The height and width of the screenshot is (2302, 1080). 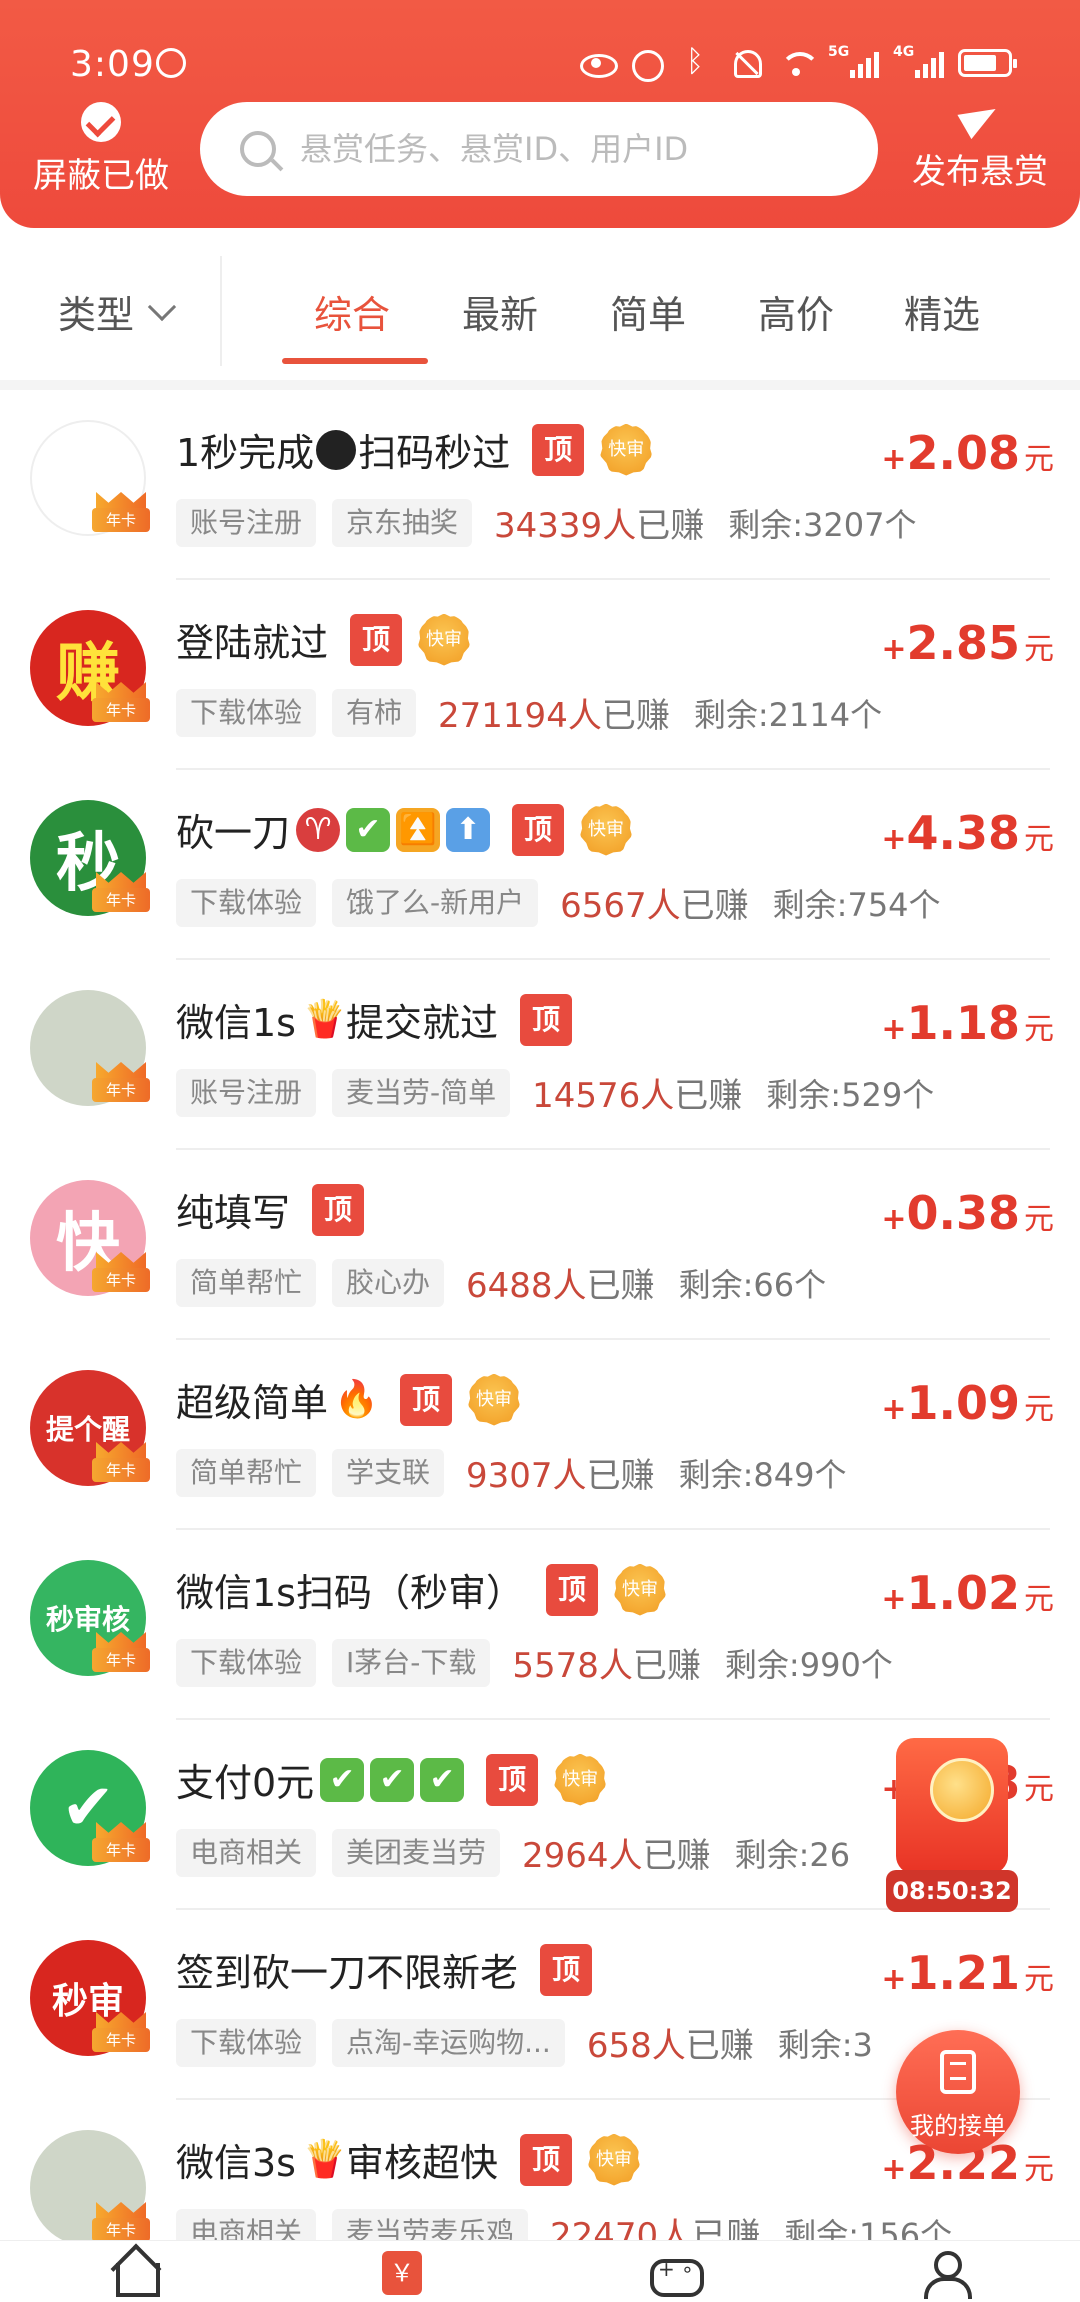 I want to click on task-price: +1.09 元, so click(x=967, y=1403).